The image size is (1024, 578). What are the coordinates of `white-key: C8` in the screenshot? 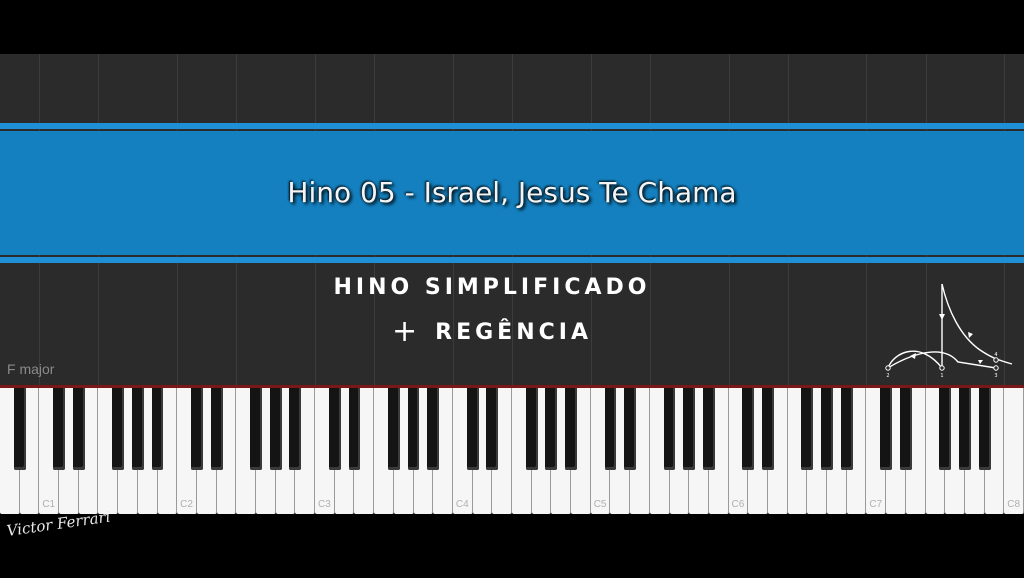 It's located at (1014, 451).